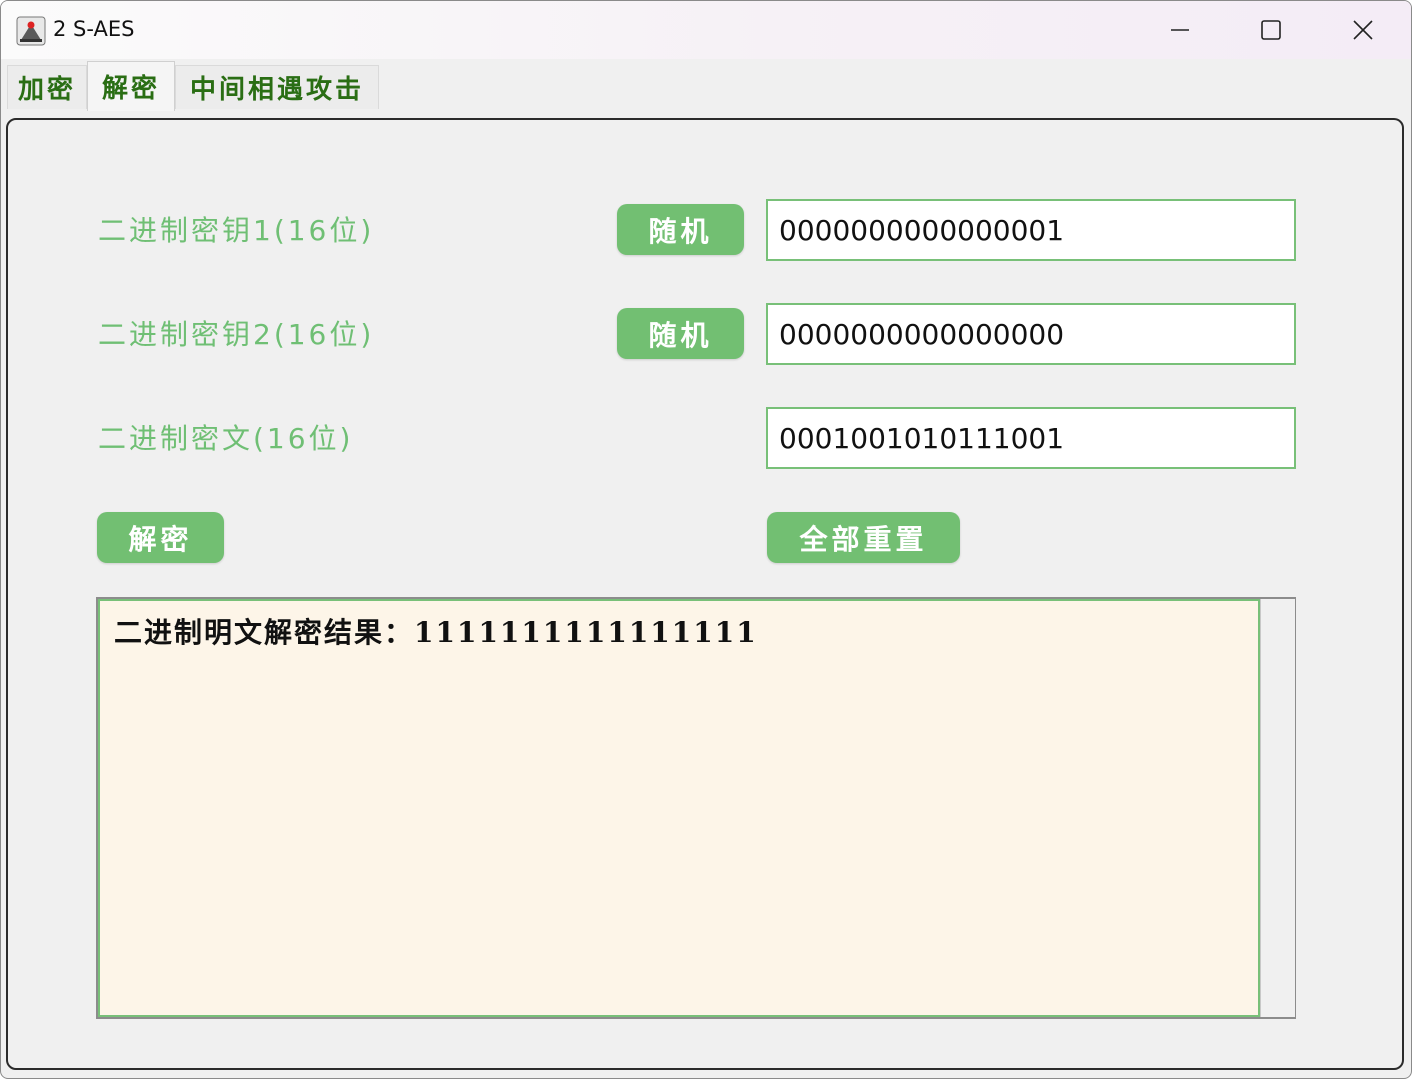 This screenshot has width=1412, height=1079. I want to click on key2-label: 二进制密钥2(16位), so click(236, 334).